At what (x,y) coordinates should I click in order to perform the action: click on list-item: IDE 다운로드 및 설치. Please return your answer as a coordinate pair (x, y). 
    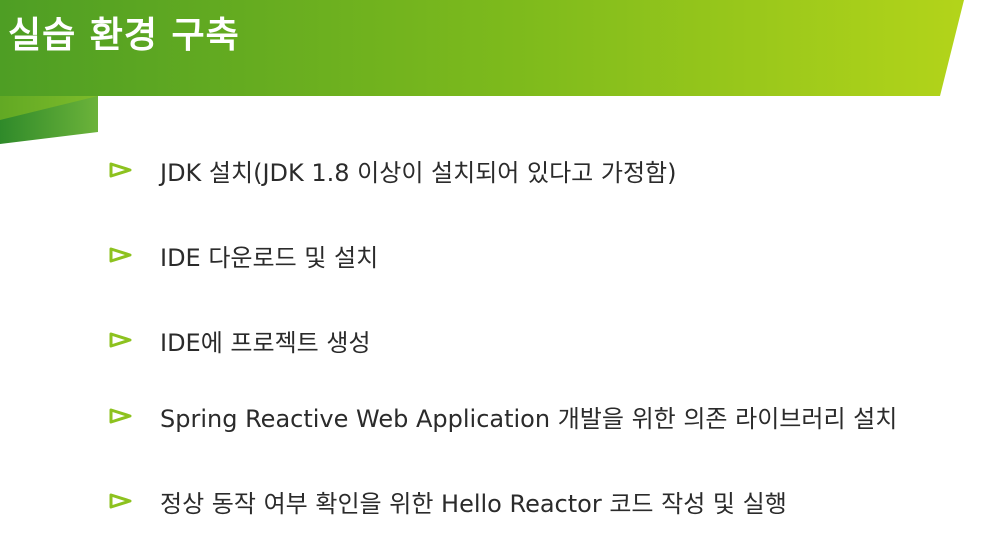
    Looking at the image, I should click on (243, 255).